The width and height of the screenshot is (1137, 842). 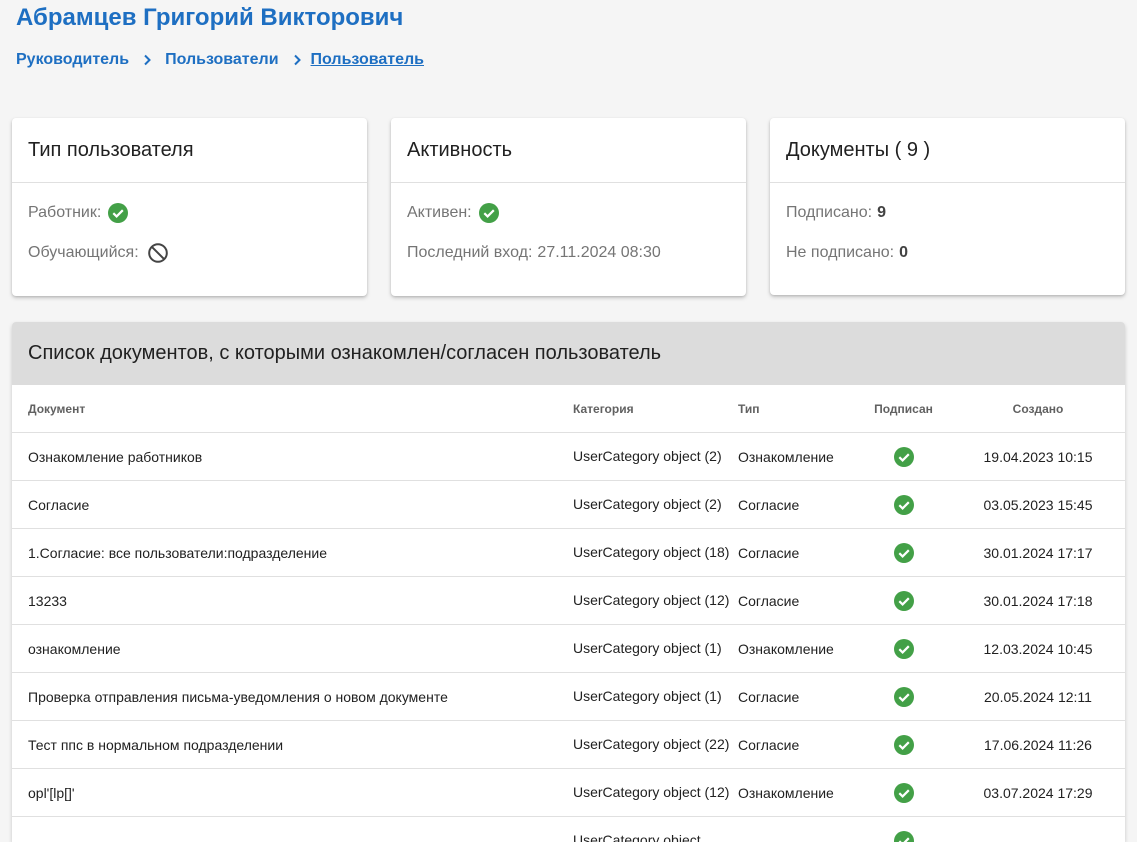 What do you see at coordinates (881, 213) in the screenshot?
I see `signed-count: 9` at bounding box center [881, 213].